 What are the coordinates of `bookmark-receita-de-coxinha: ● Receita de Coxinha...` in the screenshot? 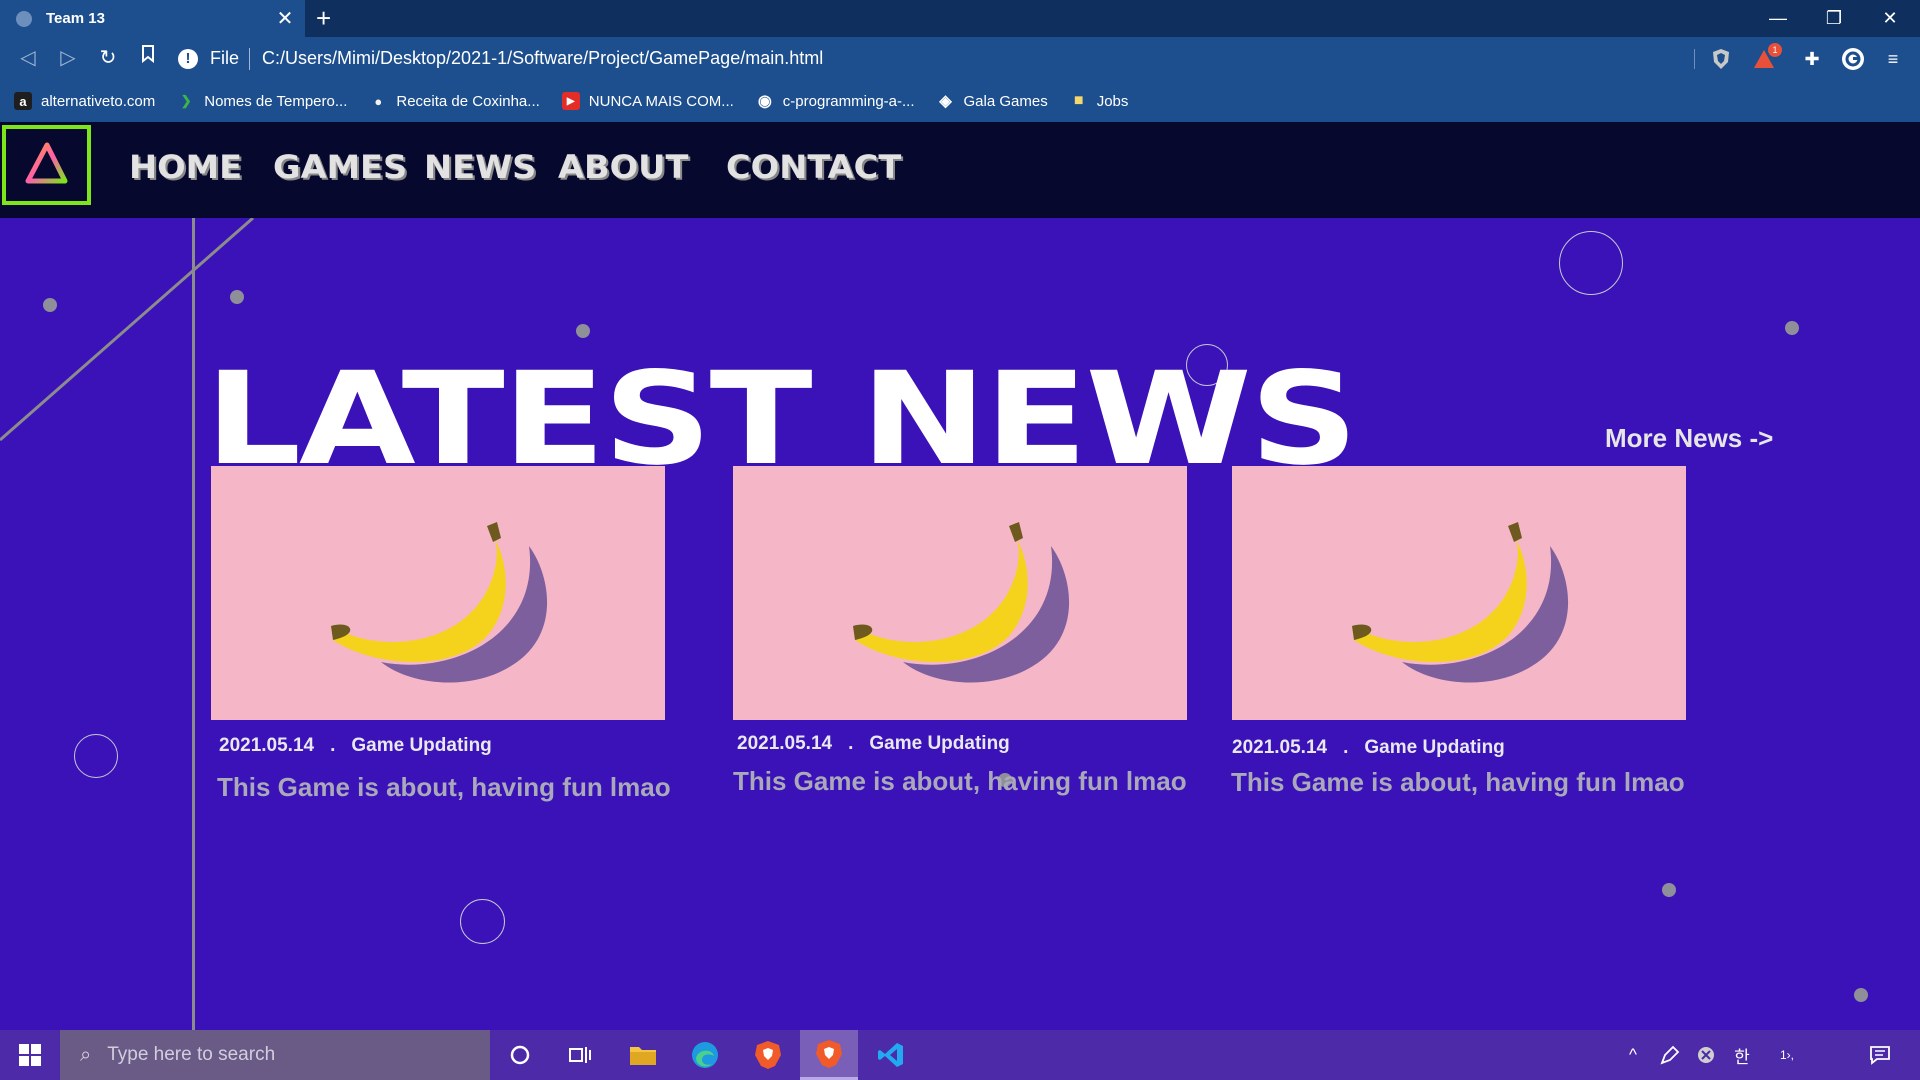 It's located at (454, 101).